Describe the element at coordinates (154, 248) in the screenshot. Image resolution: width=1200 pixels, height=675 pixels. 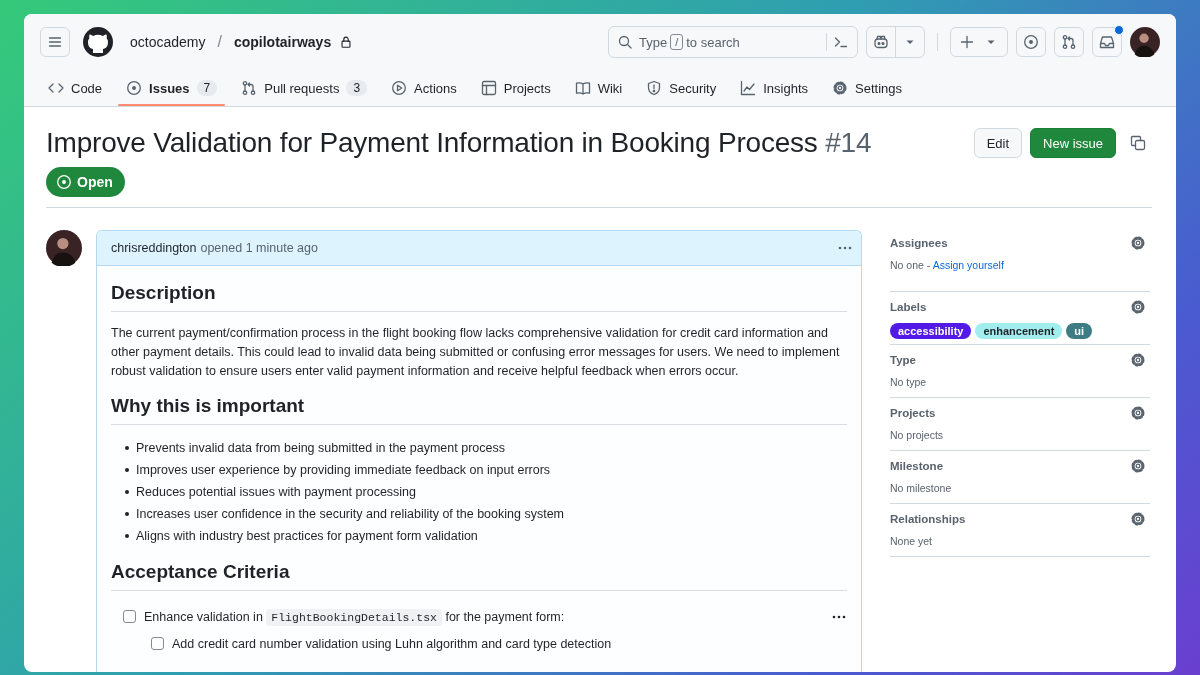
I see `author-link: chrisreddington` at that location.